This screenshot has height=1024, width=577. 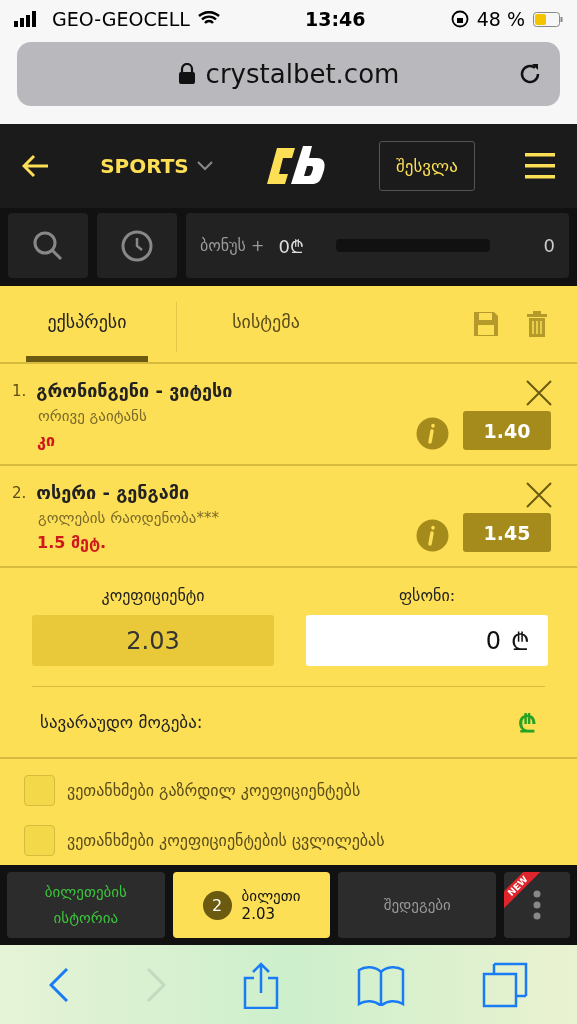 What do you see at coordinates (121, 722) in the screenshot?
I see `possible-win-label: სავარაუდო მოგება:` at bounding box center [121, 722].